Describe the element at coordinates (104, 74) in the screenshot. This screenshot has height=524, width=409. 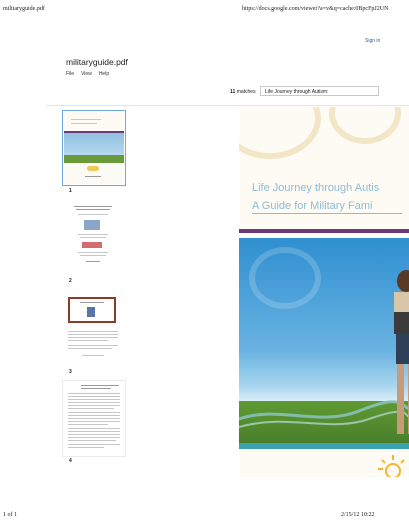
I see `menu-help: Help` at that location.